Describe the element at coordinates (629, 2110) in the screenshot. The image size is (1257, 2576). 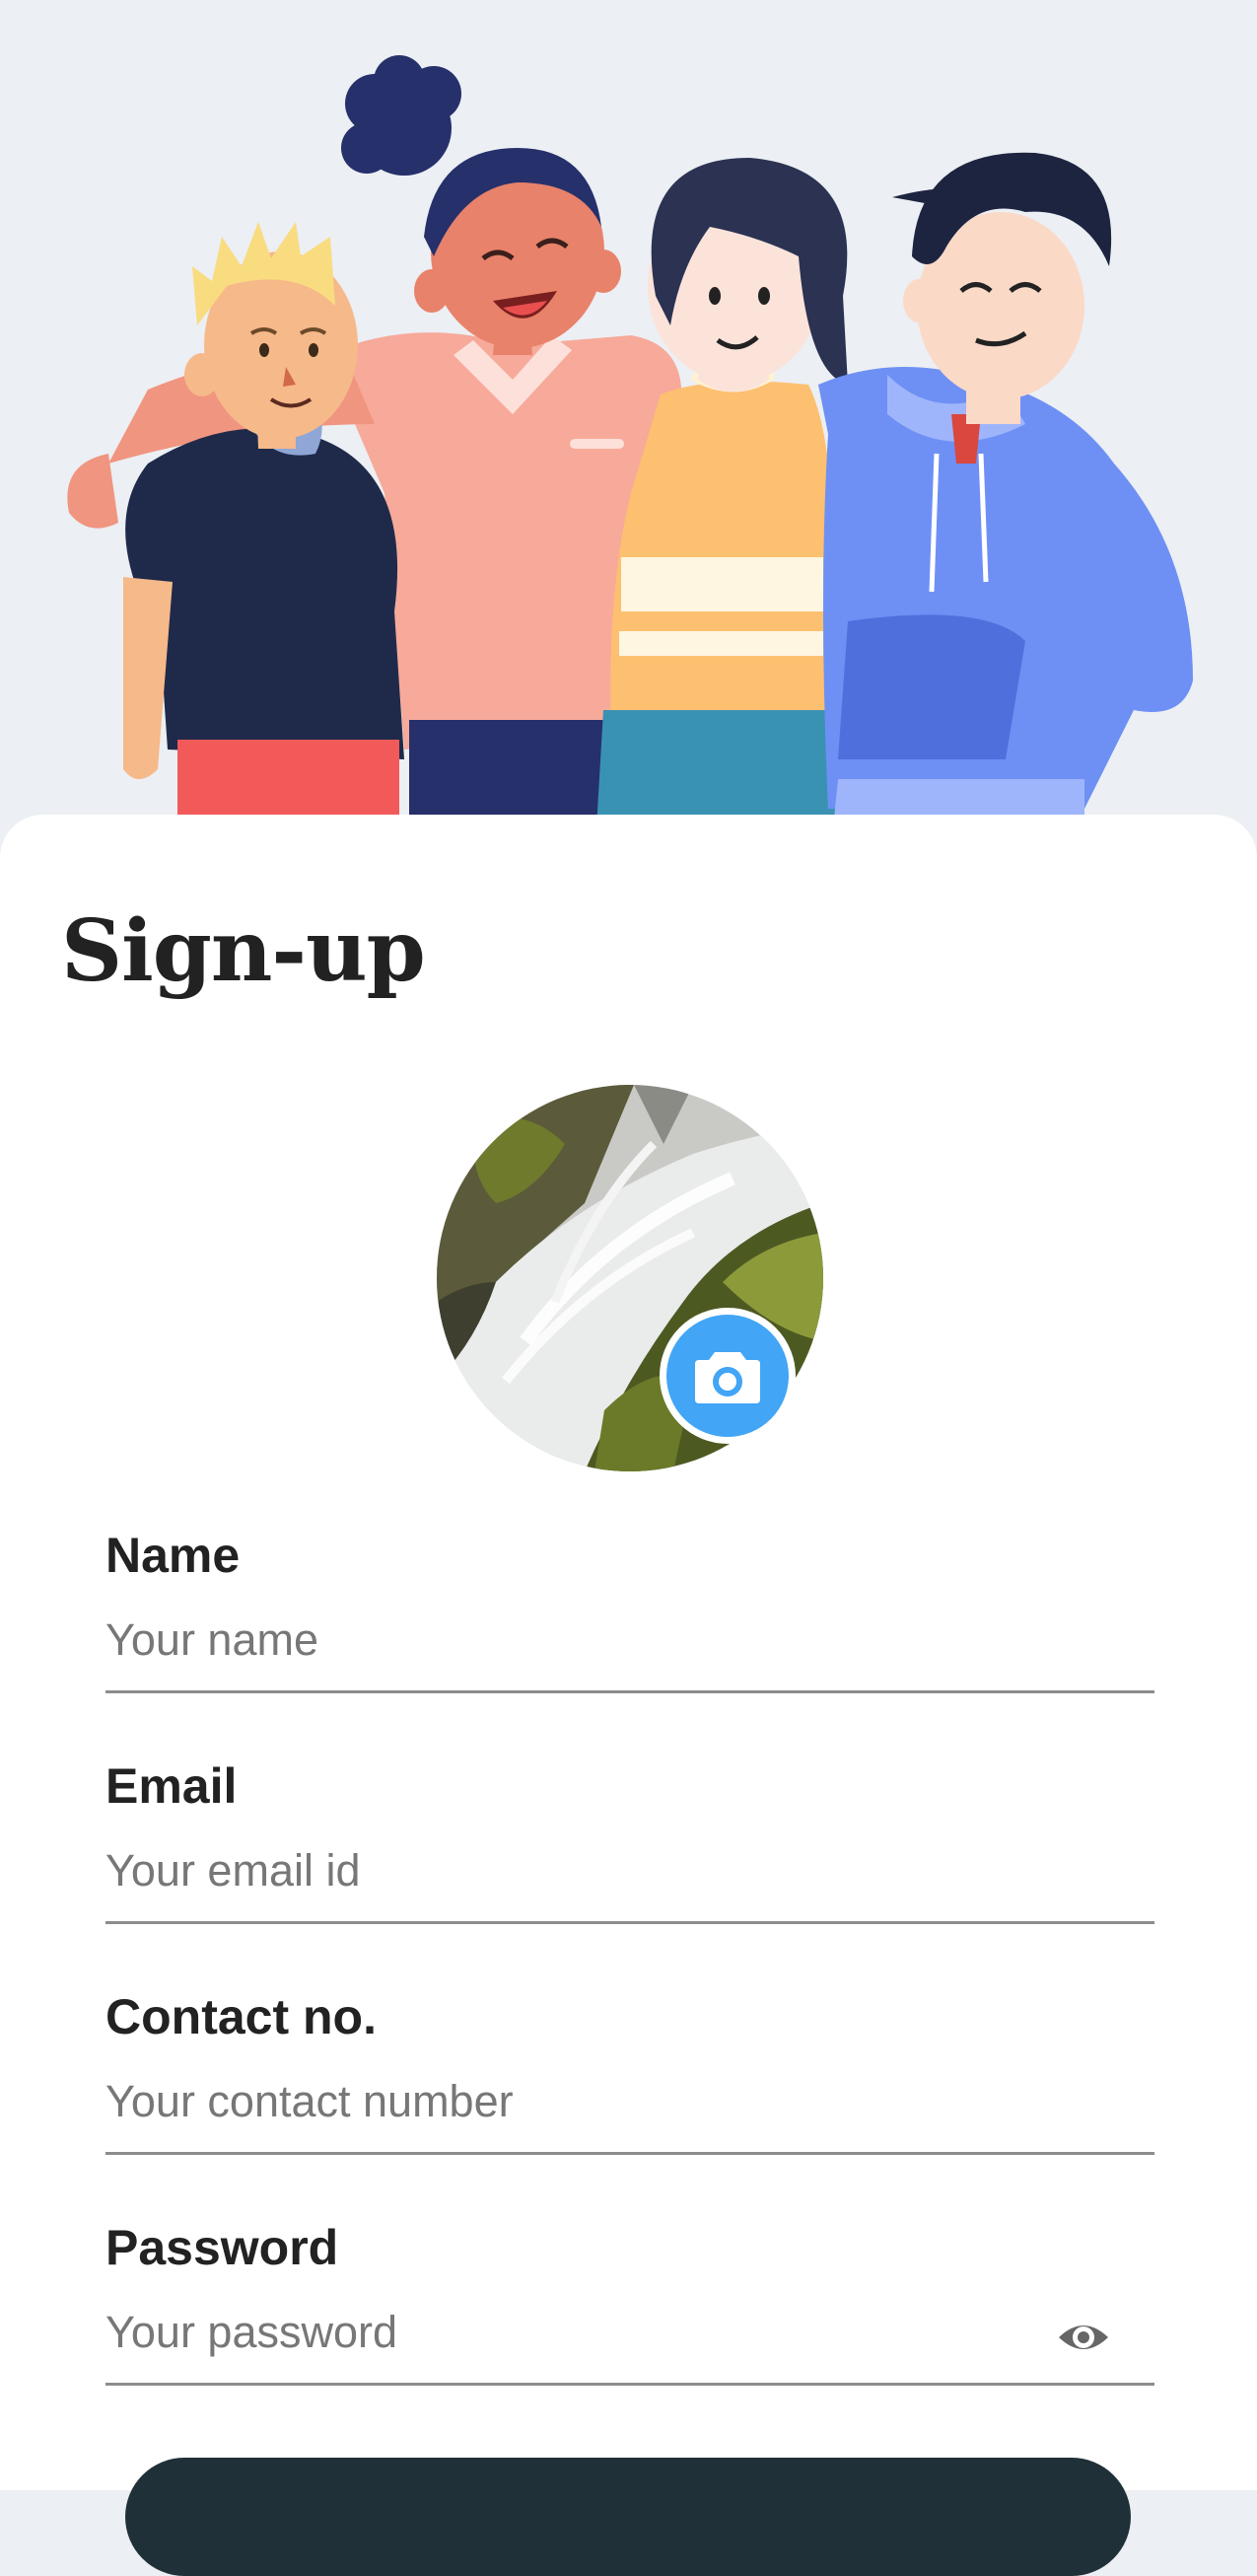
I see `contact-input` at that location.